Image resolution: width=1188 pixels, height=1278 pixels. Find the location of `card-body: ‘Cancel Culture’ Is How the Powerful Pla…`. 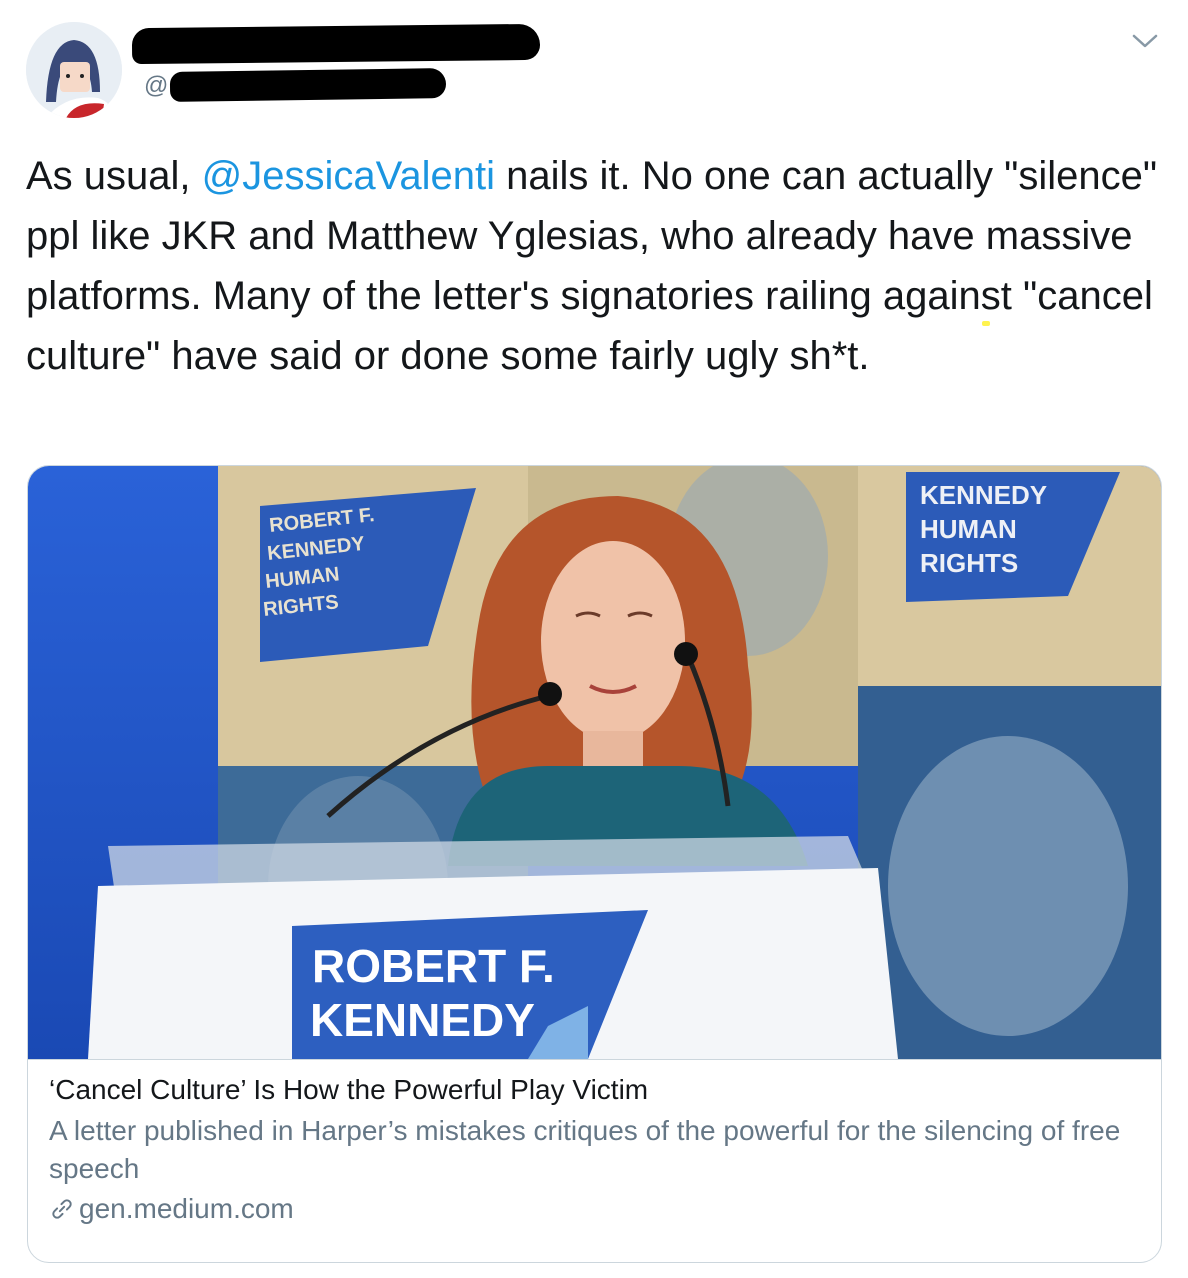

card-body: ‘Cancel Culture’ Is How the Powerful Pla… is located at coordinates (594, 1150).